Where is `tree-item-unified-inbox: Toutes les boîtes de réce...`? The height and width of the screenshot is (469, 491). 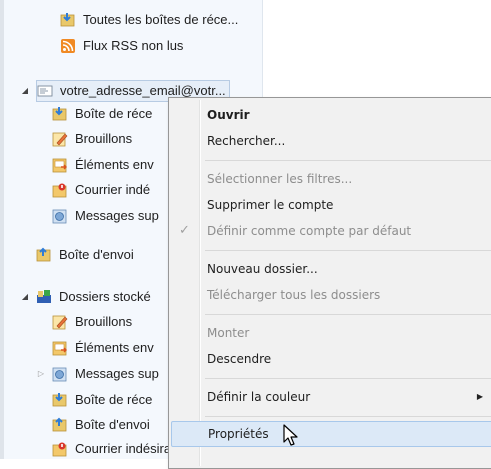 tree-item-unified-inbox: Toutes les boîtes de réce... is located at coordinates (149, 20).